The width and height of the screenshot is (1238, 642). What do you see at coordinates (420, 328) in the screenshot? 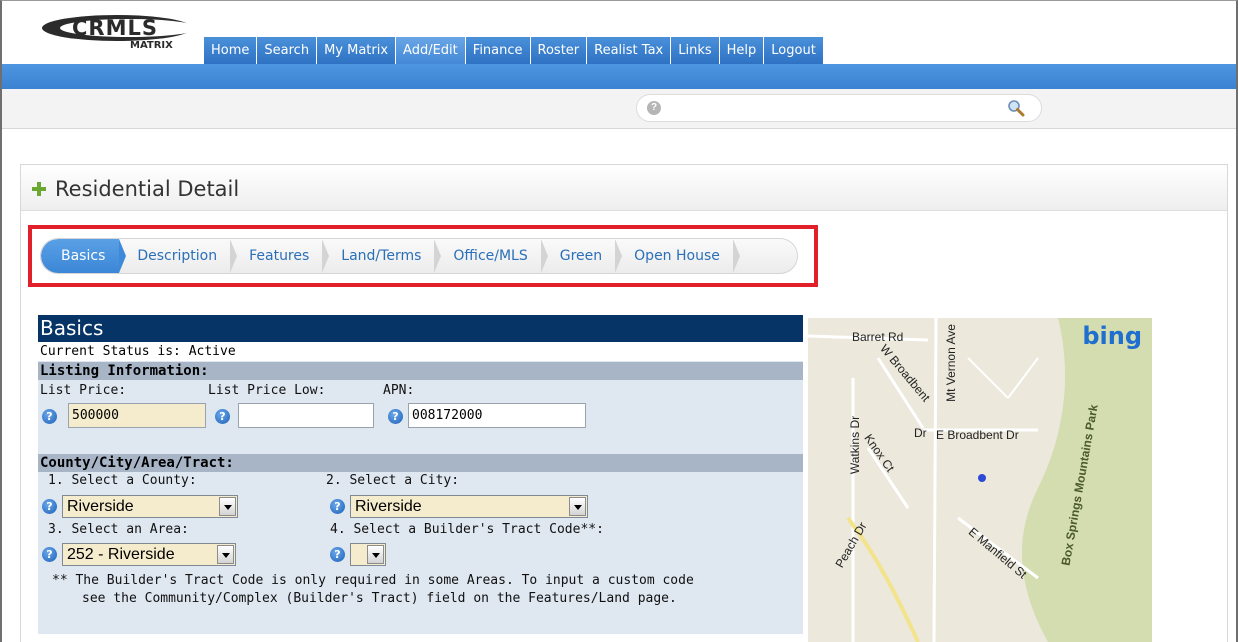
I see `form-title: Basics` at bounding box center [420, 328].